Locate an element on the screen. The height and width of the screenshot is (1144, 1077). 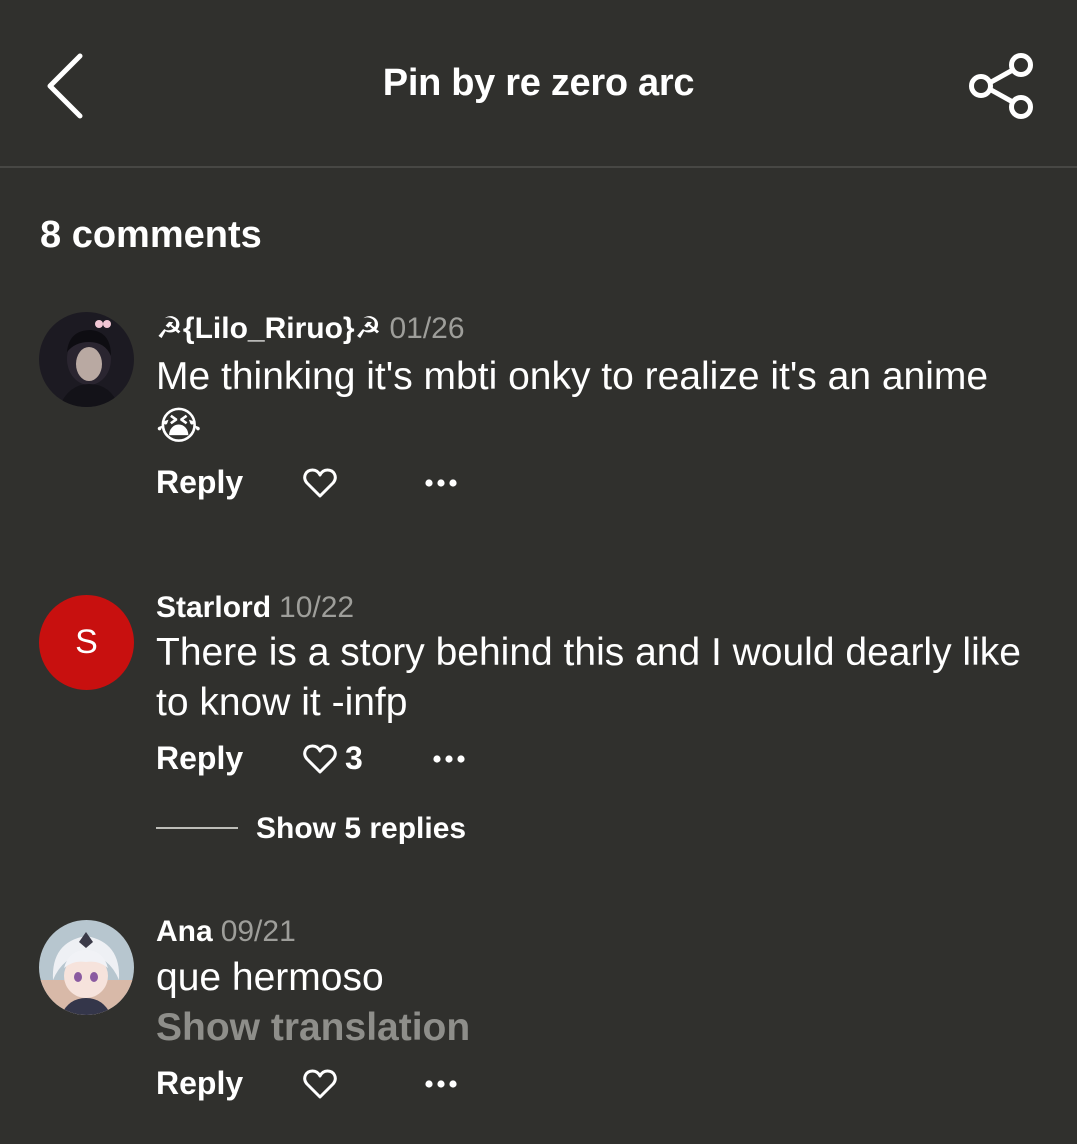
comment-meta: ☭{Lilo_Riruo}☭ 01/26 is located at coordinates (310, 328).